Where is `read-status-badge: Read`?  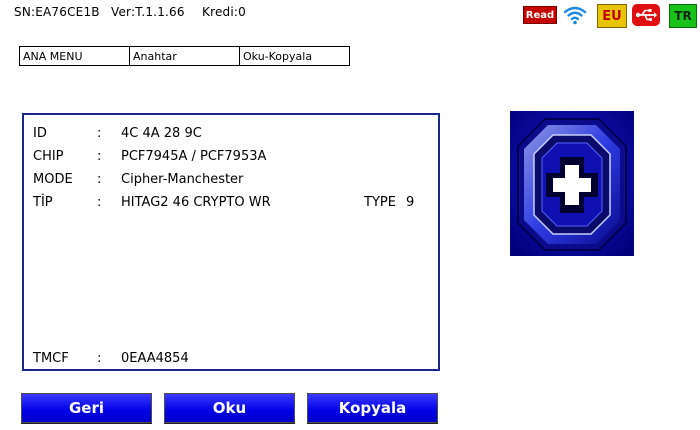 read-status-badge: Read is located at coordinates (540, 15).